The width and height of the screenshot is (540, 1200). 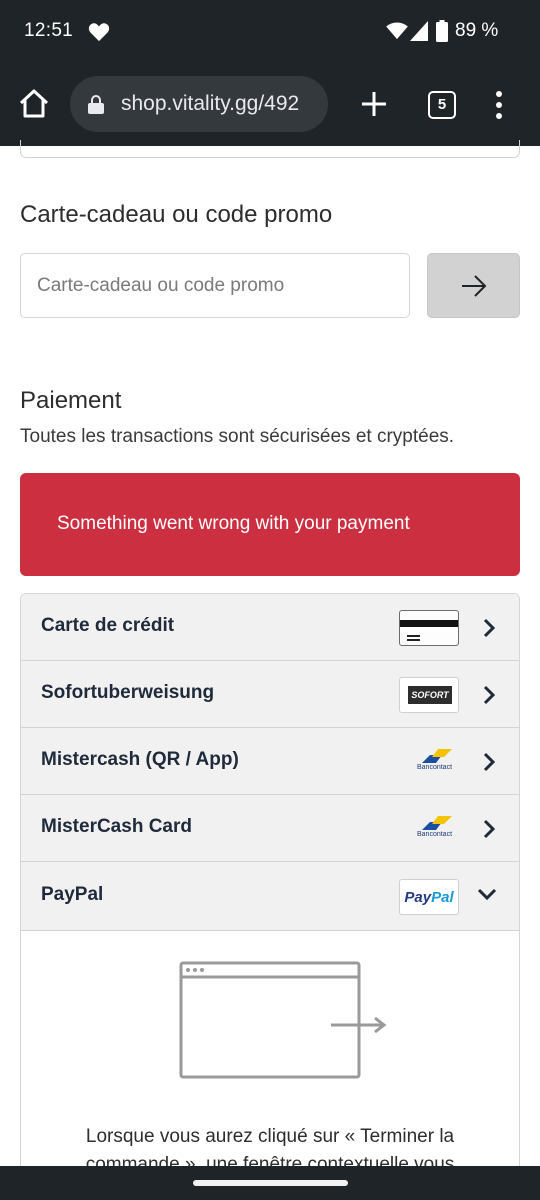 I want to click on tab-switcher-button: 5, so click(x=442, y=105).